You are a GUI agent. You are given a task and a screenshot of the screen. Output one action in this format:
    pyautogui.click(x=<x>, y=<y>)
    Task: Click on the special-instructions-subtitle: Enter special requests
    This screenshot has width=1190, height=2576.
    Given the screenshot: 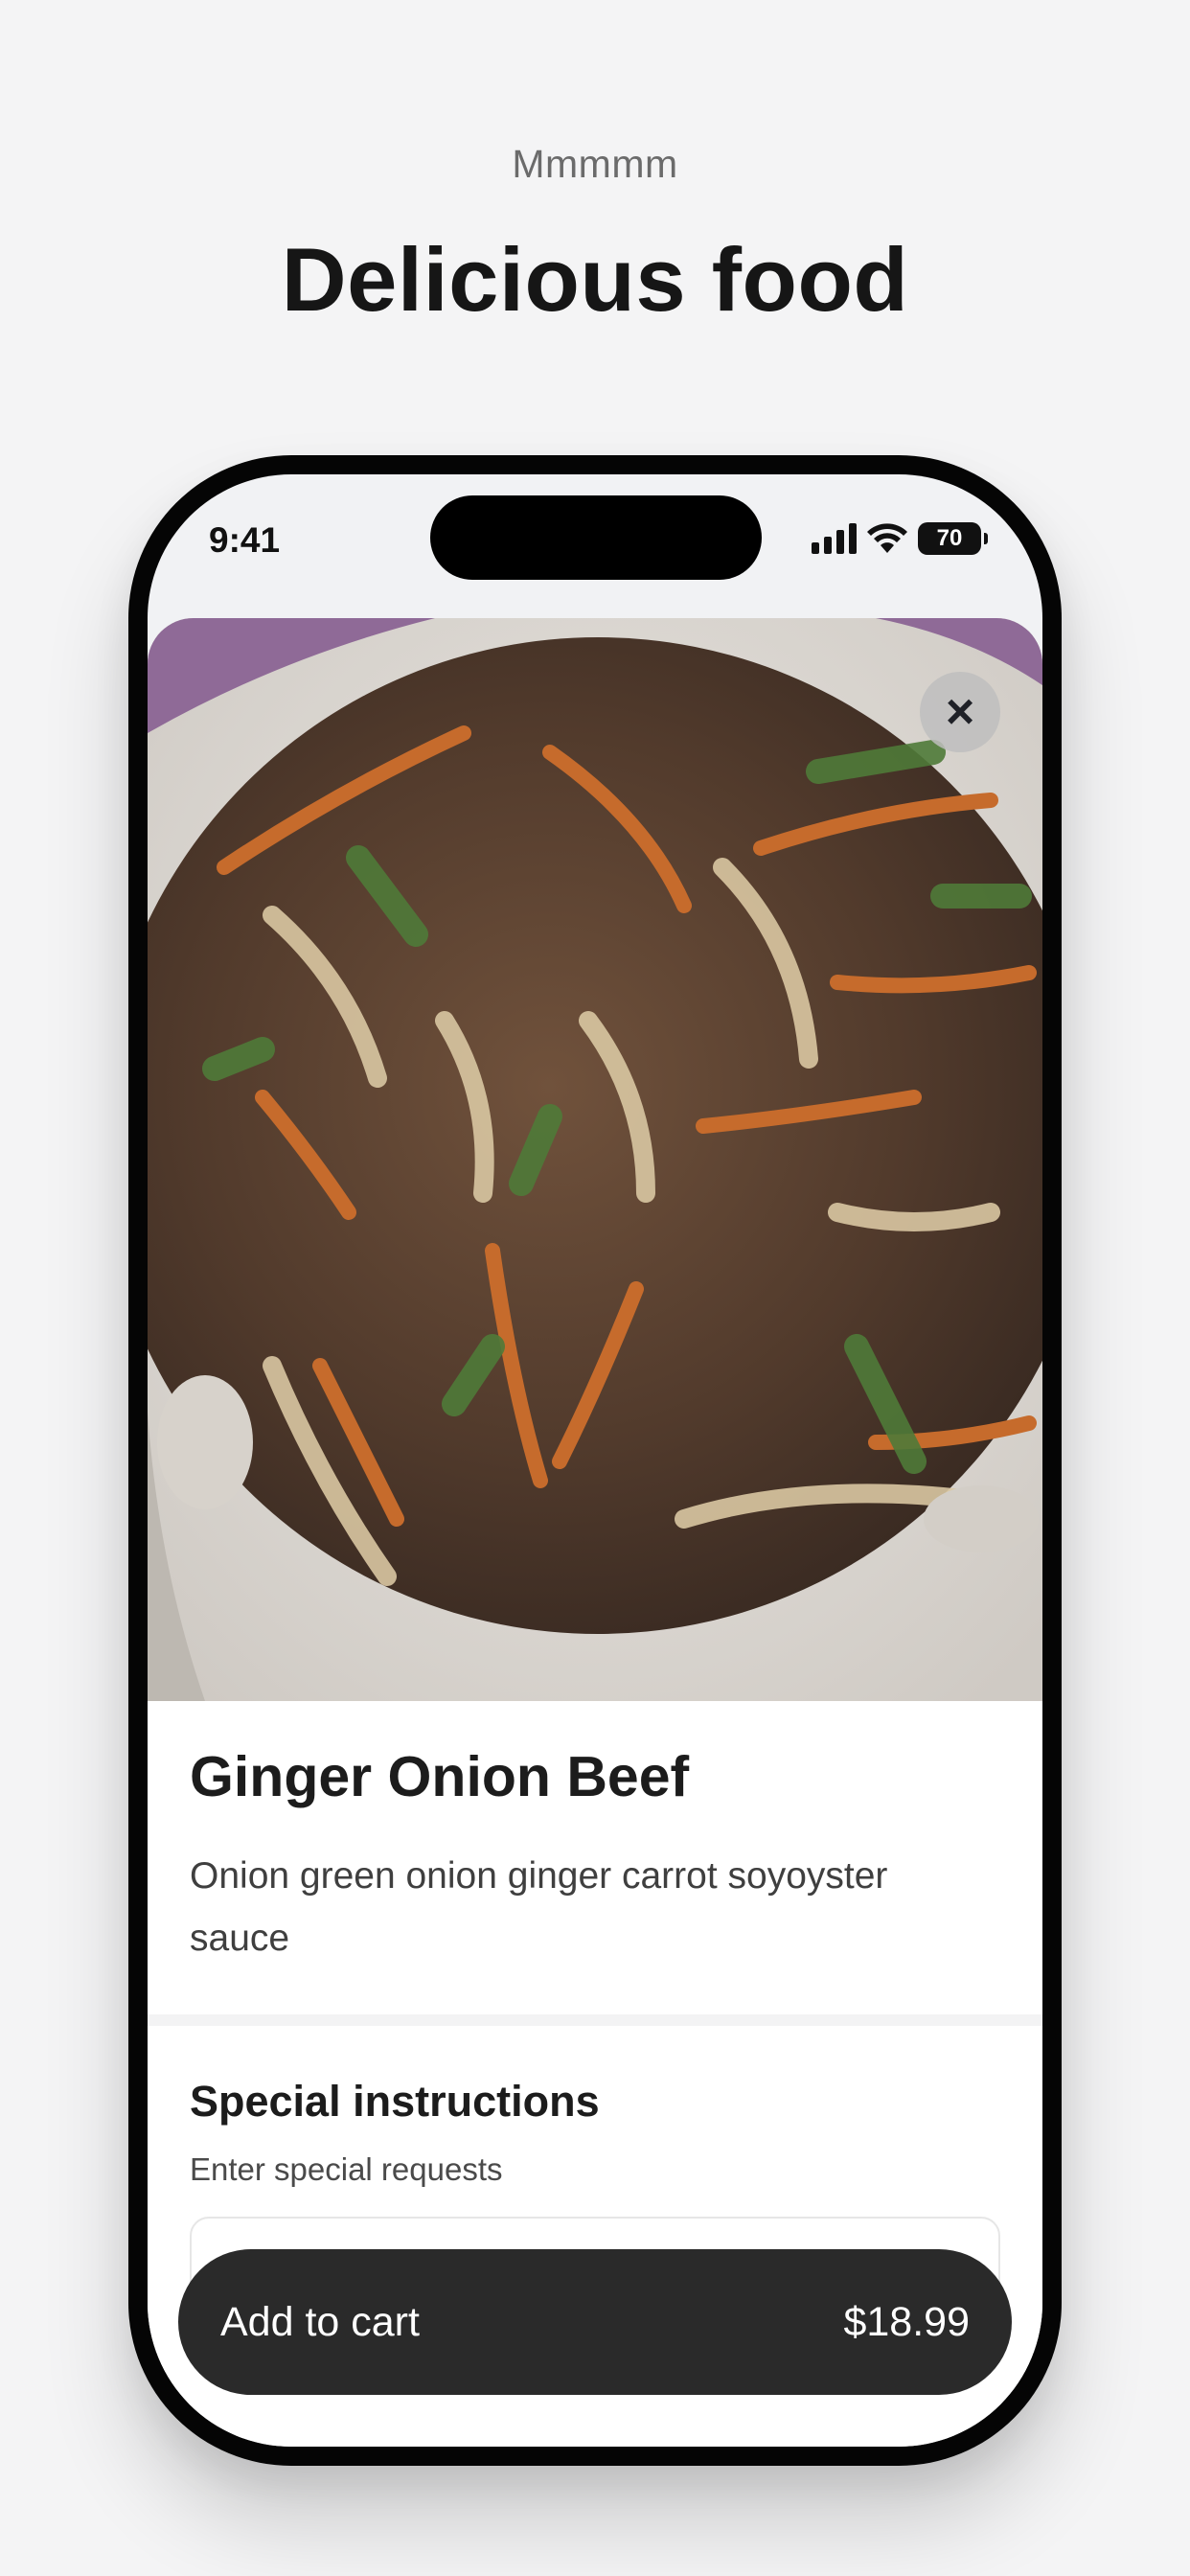 What is the action you would take?
    pyautogui.click(x=347, y=2169)
    